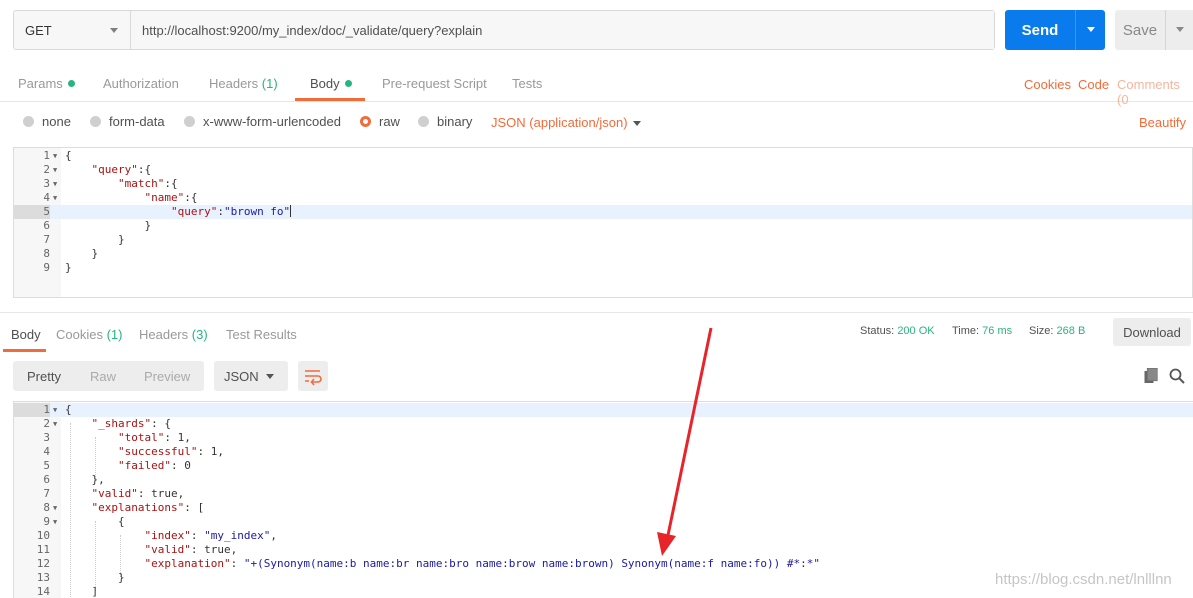  I want to click on size-label: Size:, so click(1041, 331).